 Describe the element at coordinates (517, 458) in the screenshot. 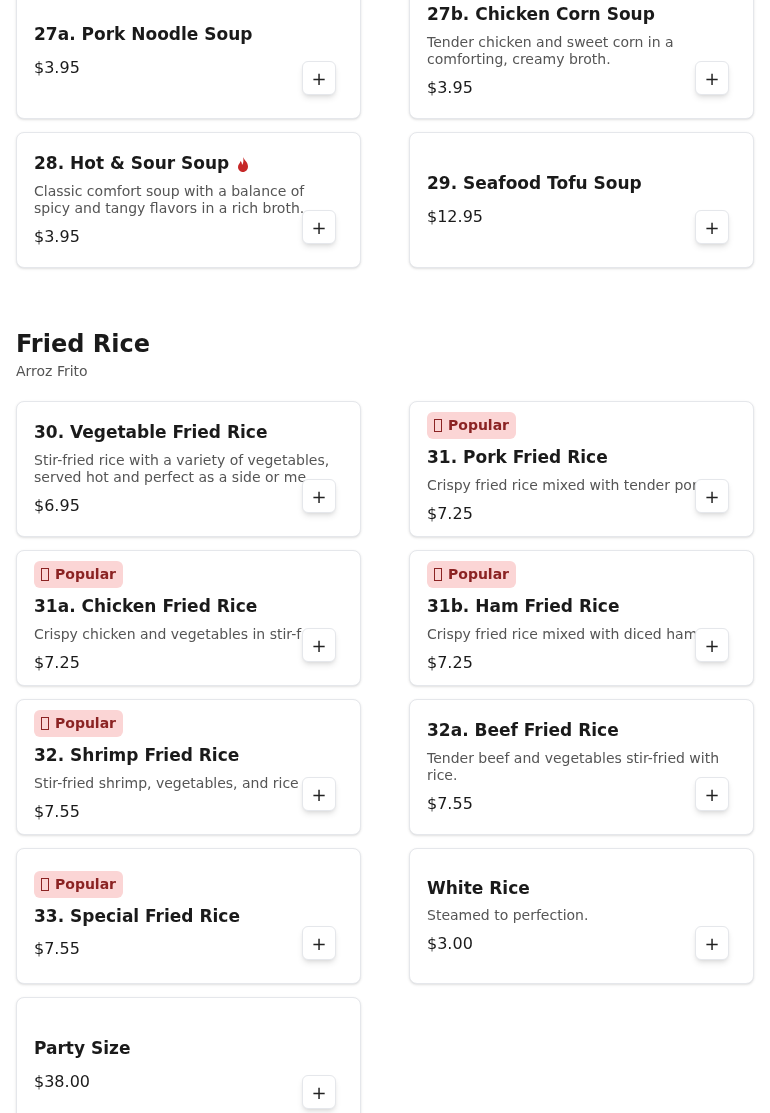

I see `item-name: 31. Pork Fried Rice` at that location.